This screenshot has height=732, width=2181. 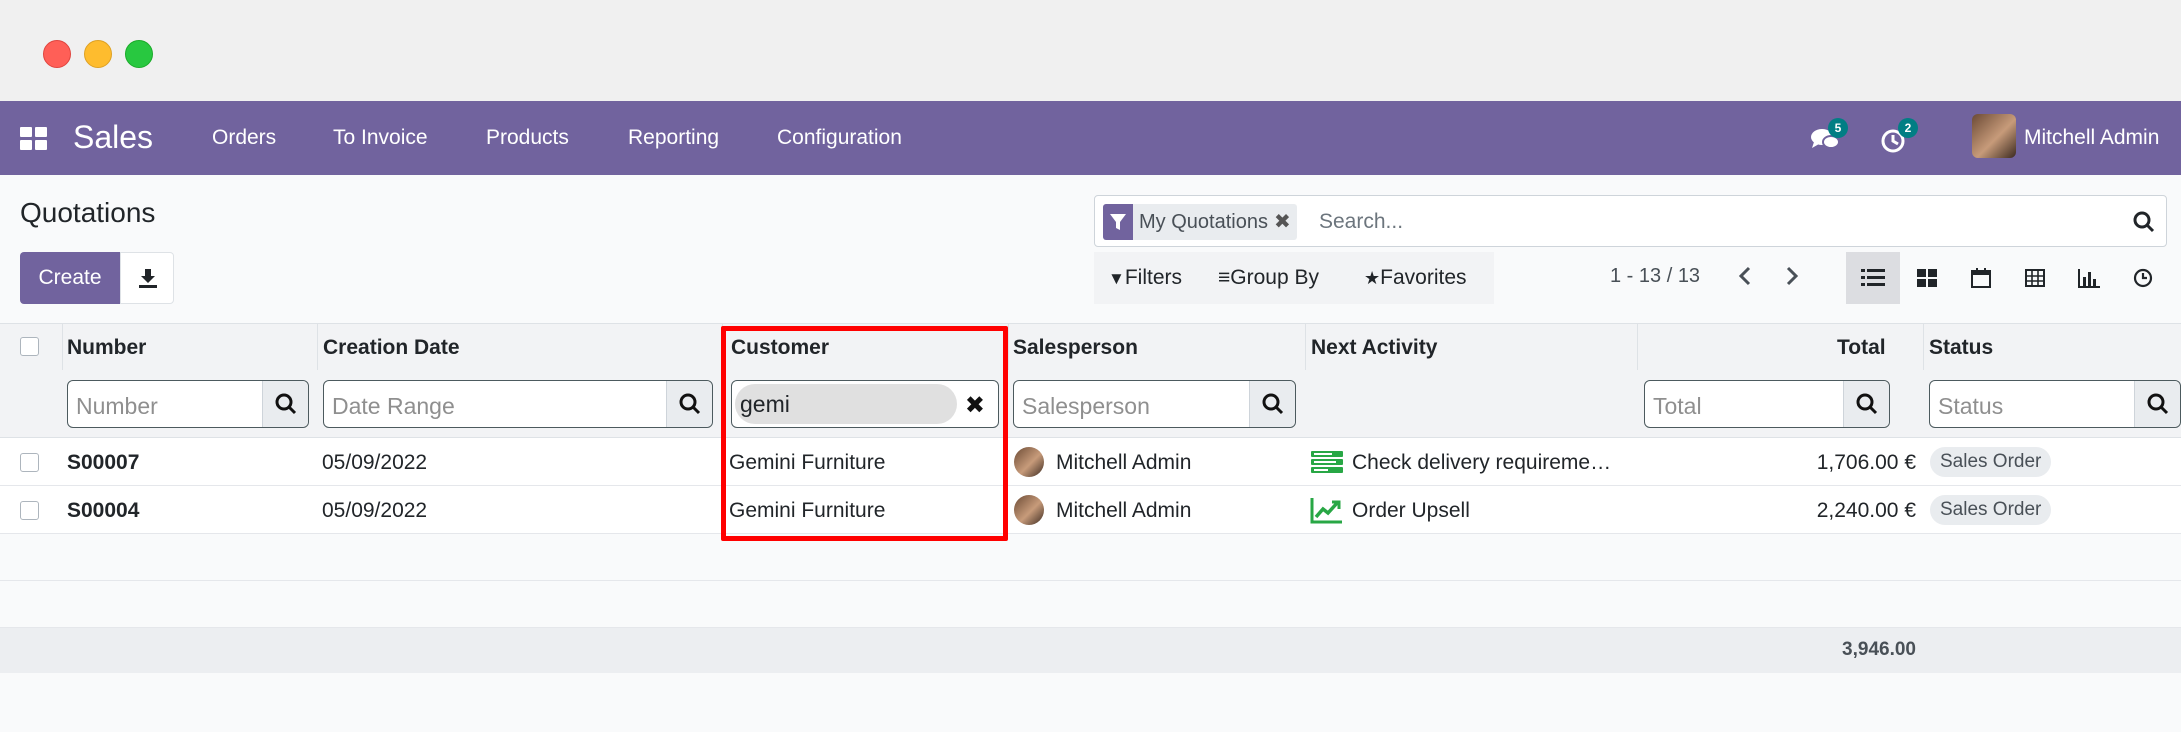 What do you see at coordinates (1655, 276) in the screenshot?
I see `pager-value: 1 - 13 / 13` at bounding box center [1655, 276].